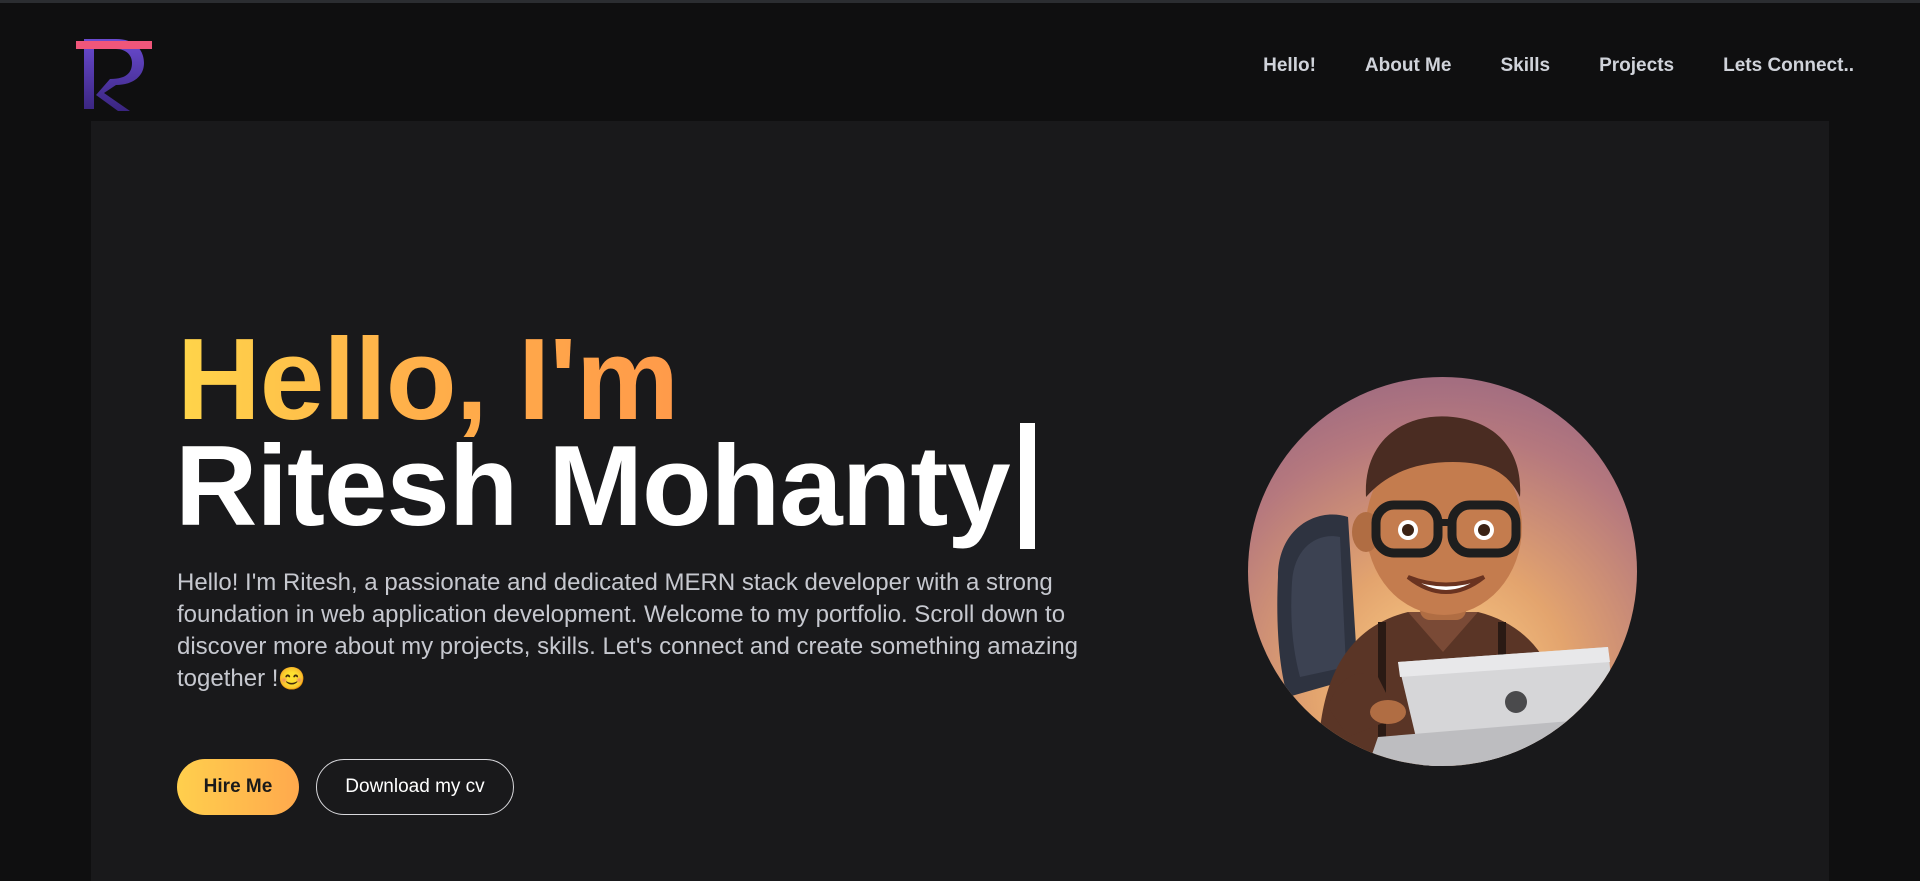 The height and width of the screenshot is (881, 1920). Describe the element at coordinates (238, 787) in the screenshot. I see `hire-me-button: Hire Me` at that location.